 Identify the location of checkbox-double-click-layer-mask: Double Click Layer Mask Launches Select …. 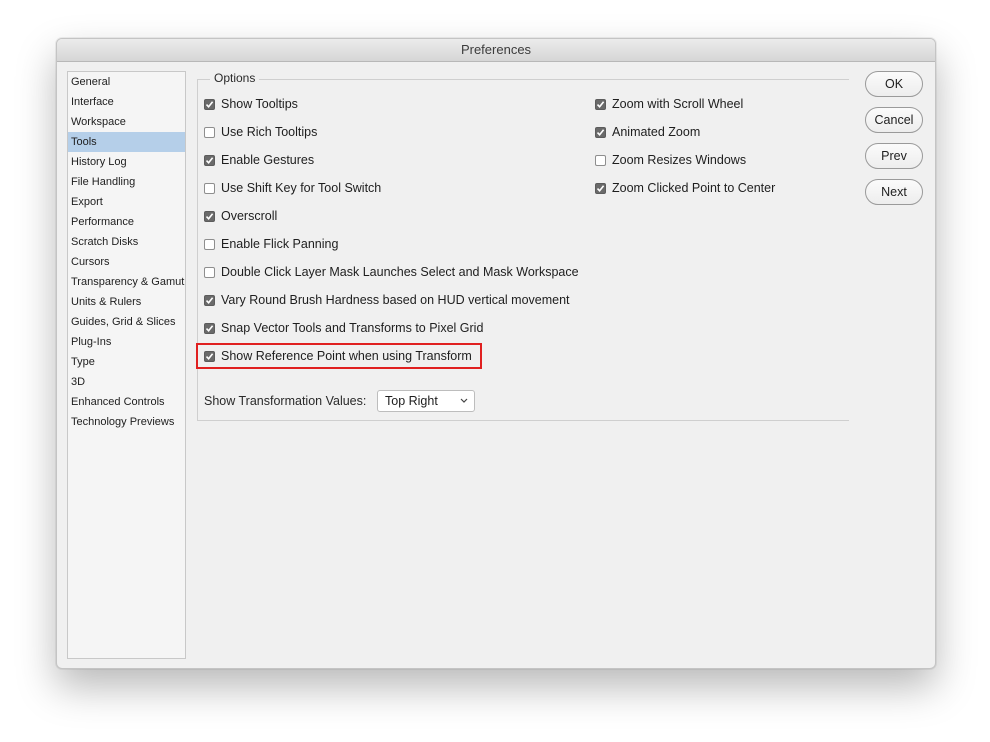
(391, 272).